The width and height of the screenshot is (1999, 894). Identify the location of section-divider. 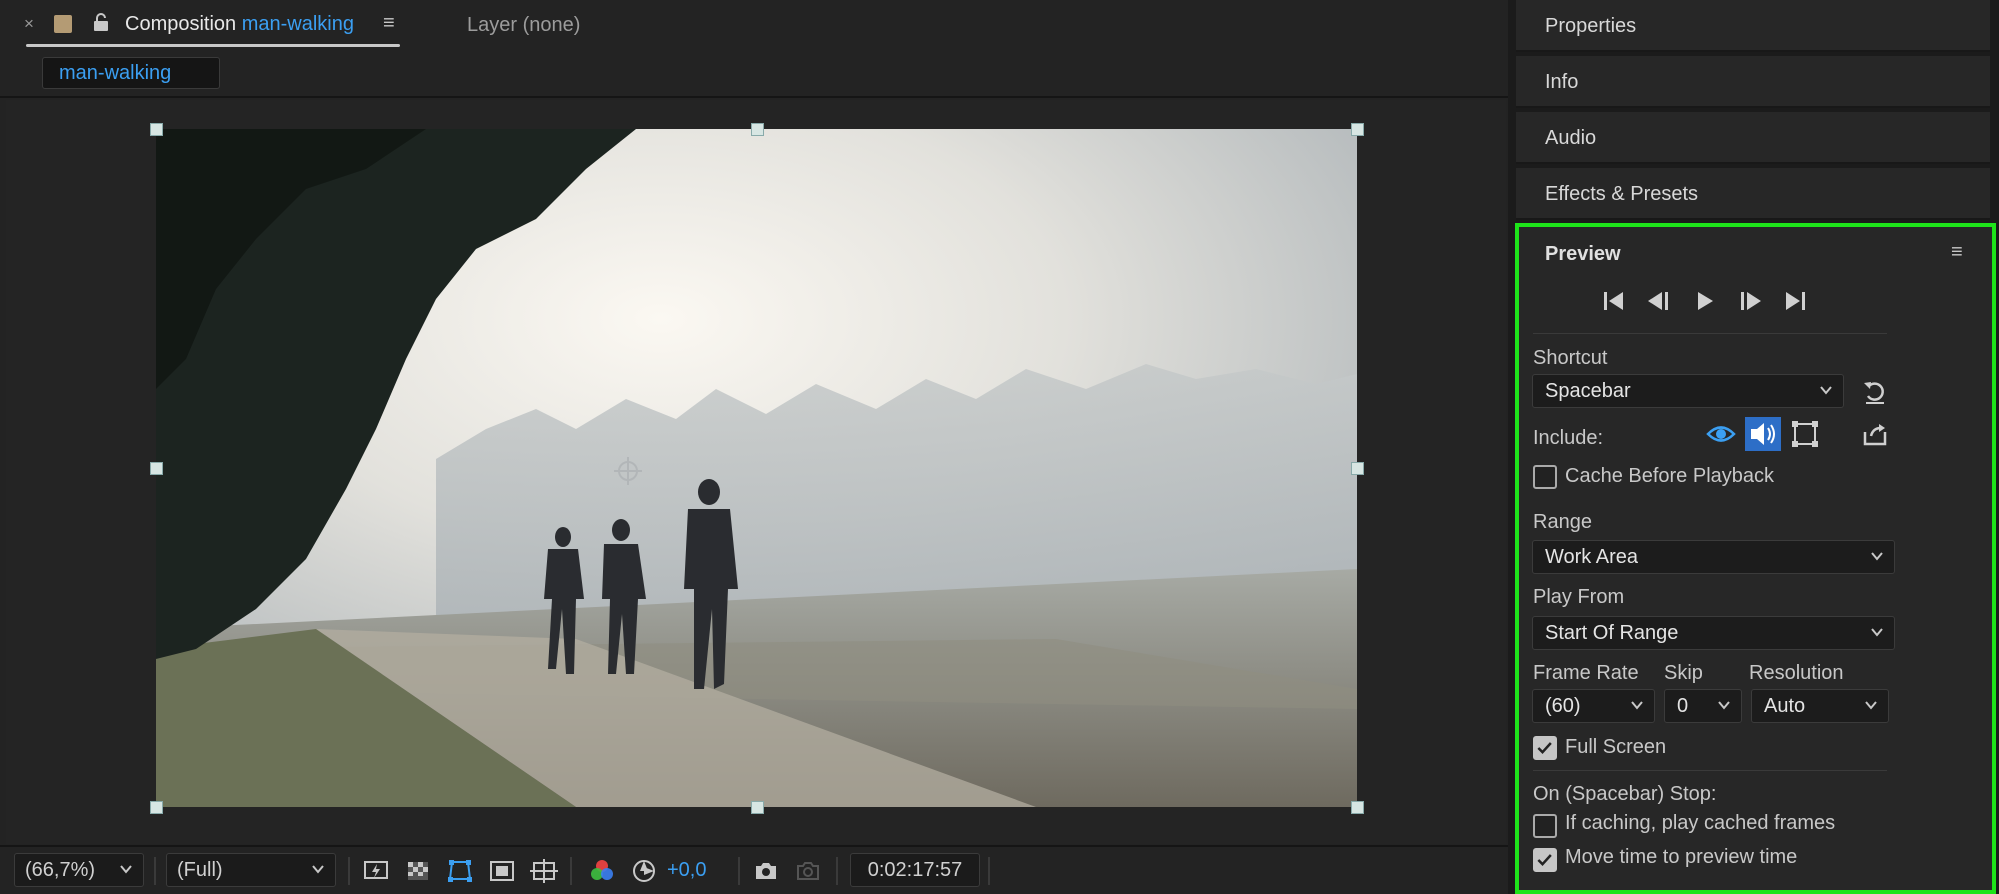
(1710, 333).